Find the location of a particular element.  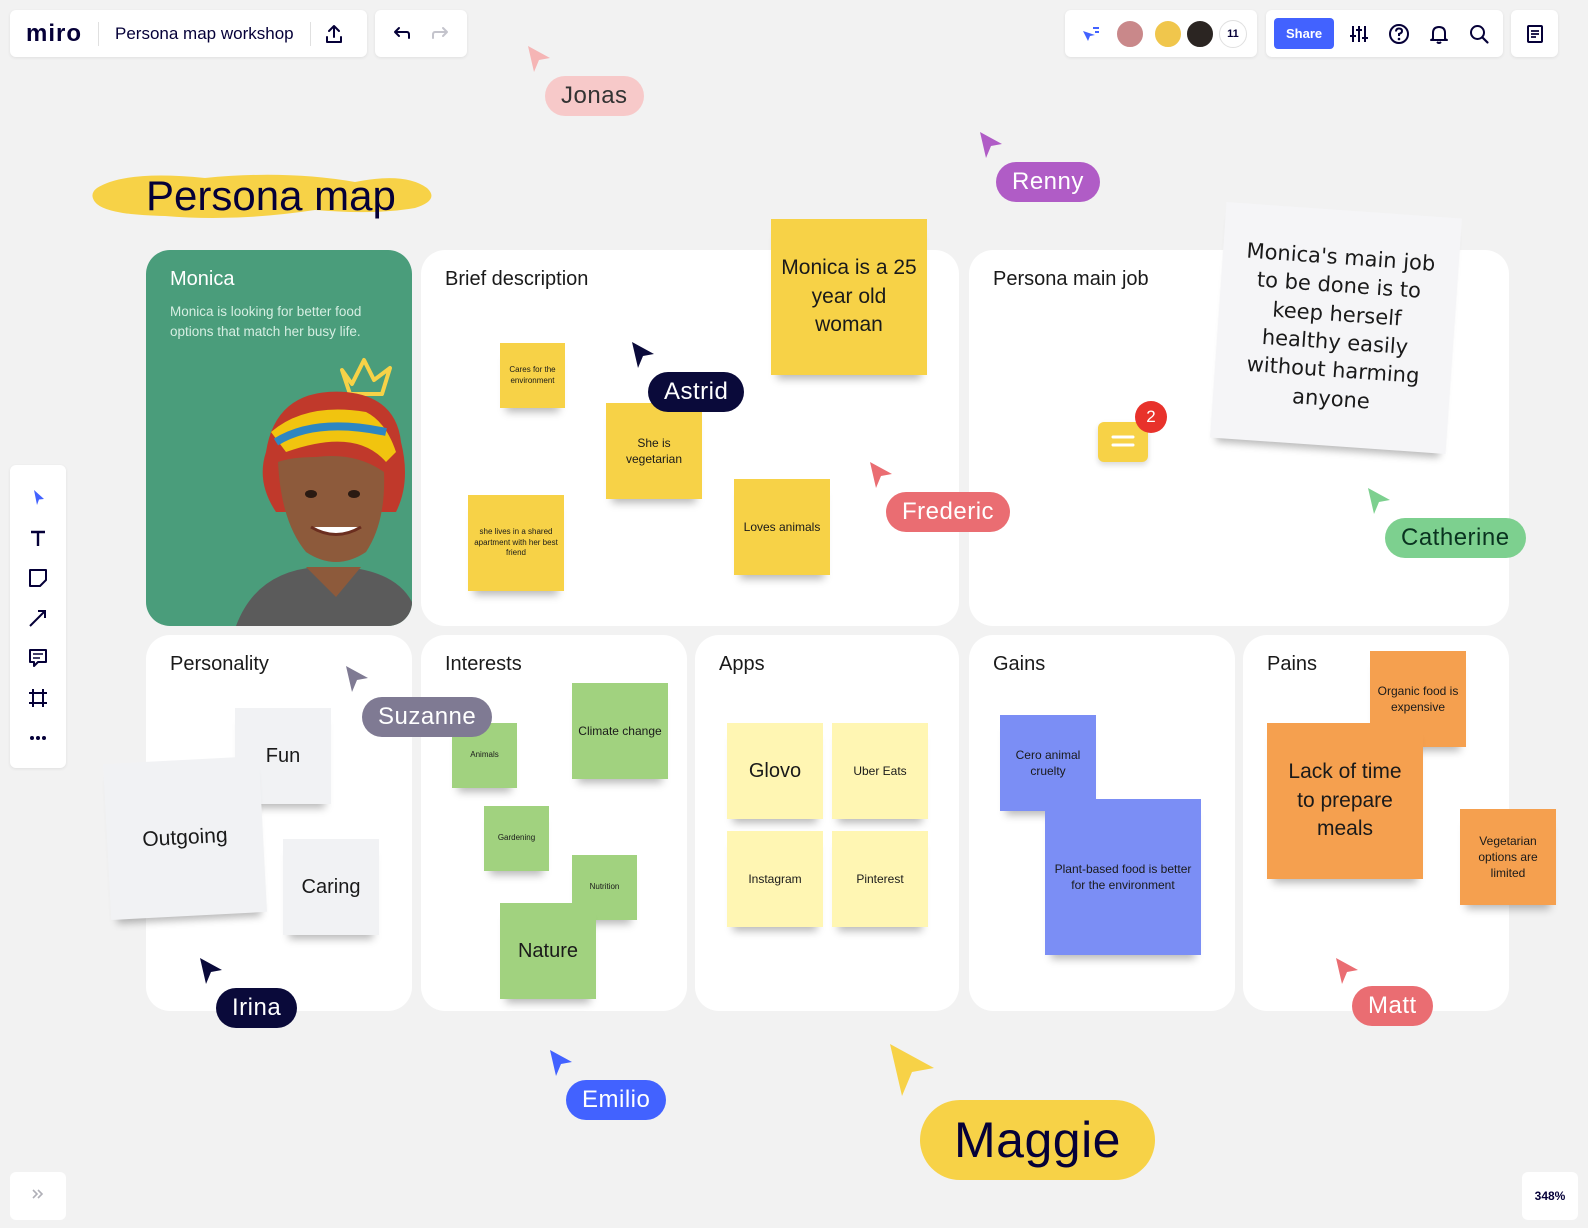

history-controls is located at coordinates (421, 33).